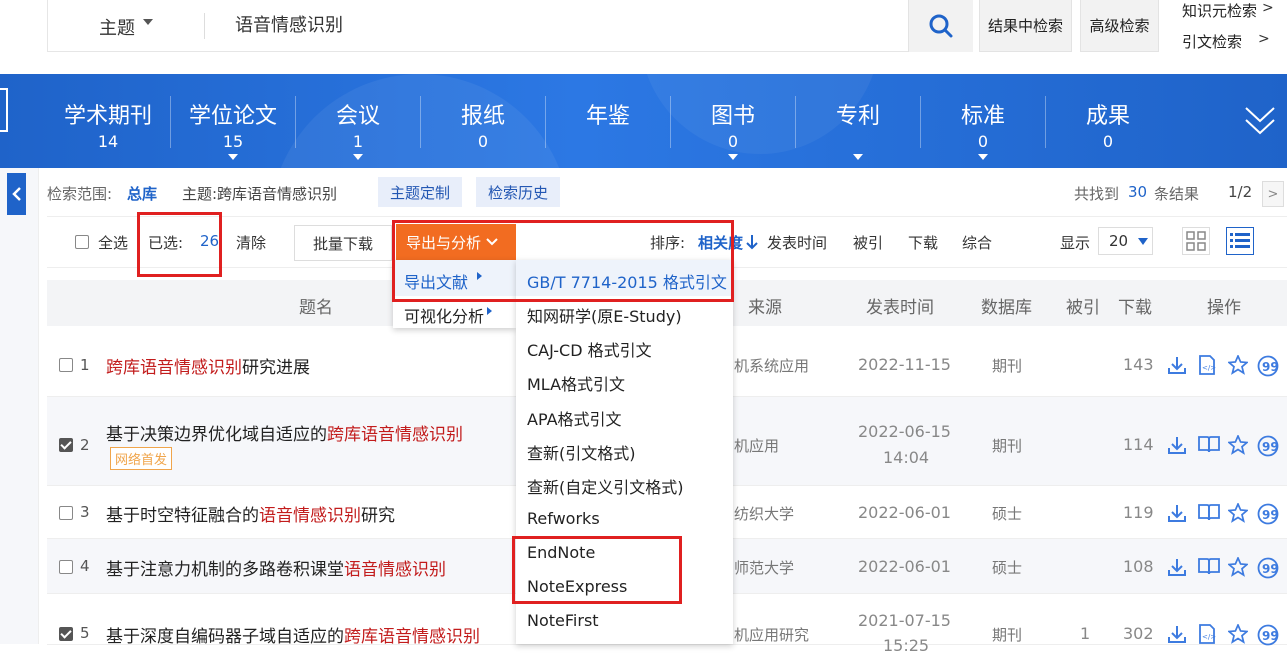 The height and width of the screenshot is (655, 1287). Describe the element at coordinates (1240, 241) in the screenshot. I see `list-view-icon` at that location.